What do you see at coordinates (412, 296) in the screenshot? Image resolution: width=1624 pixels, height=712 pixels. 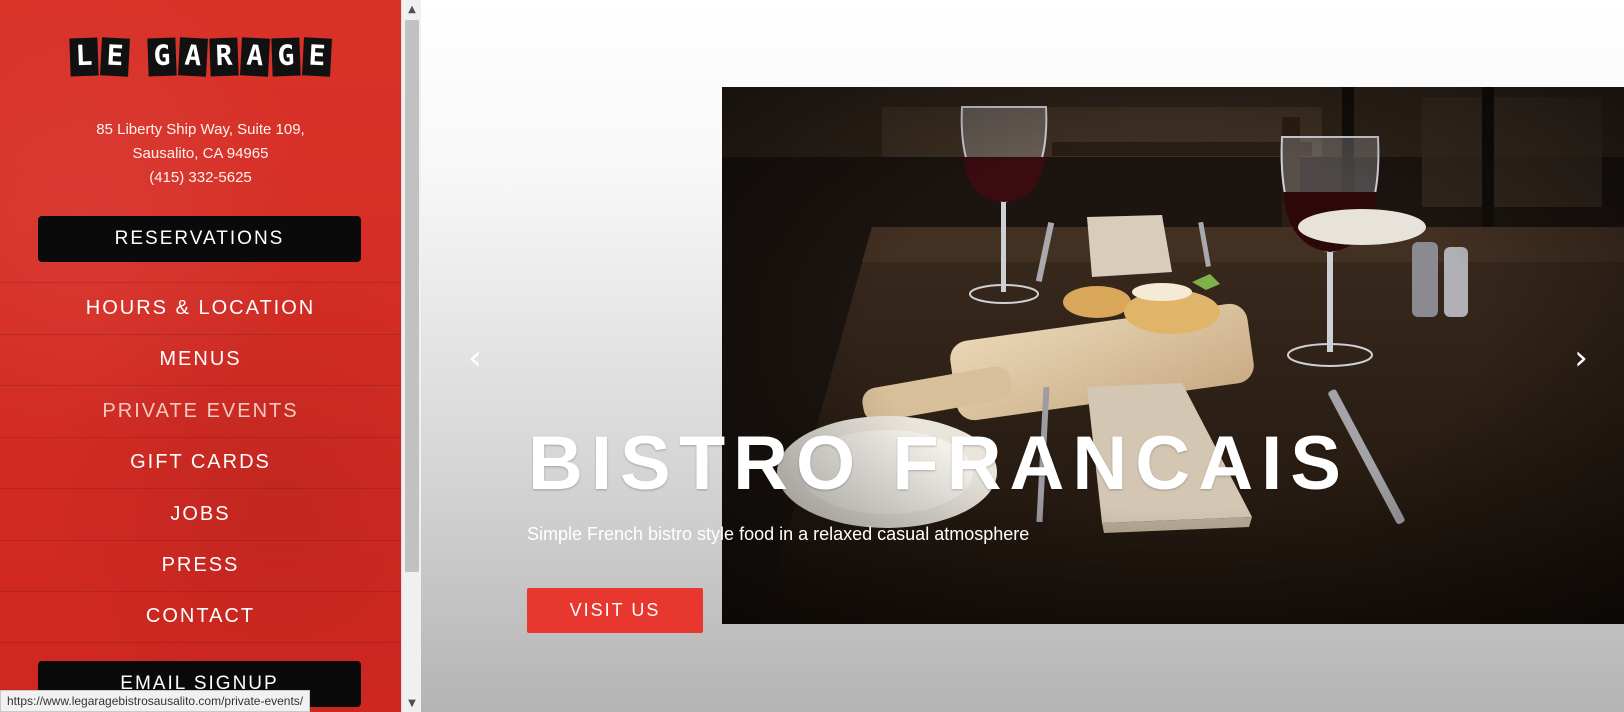 I see `scrollbar-thumb` at bounding box center [412, 296].